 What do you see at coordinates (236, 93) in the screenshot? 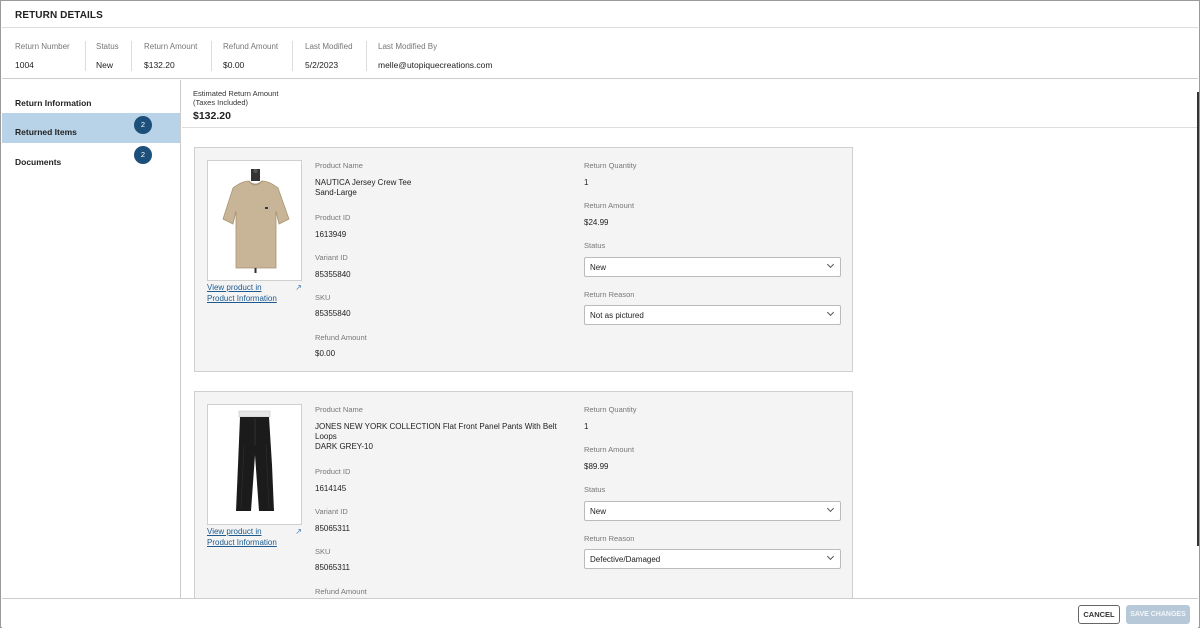
I see `estimate-label: Estimated Return Amount` at bounding box center [236, 93].